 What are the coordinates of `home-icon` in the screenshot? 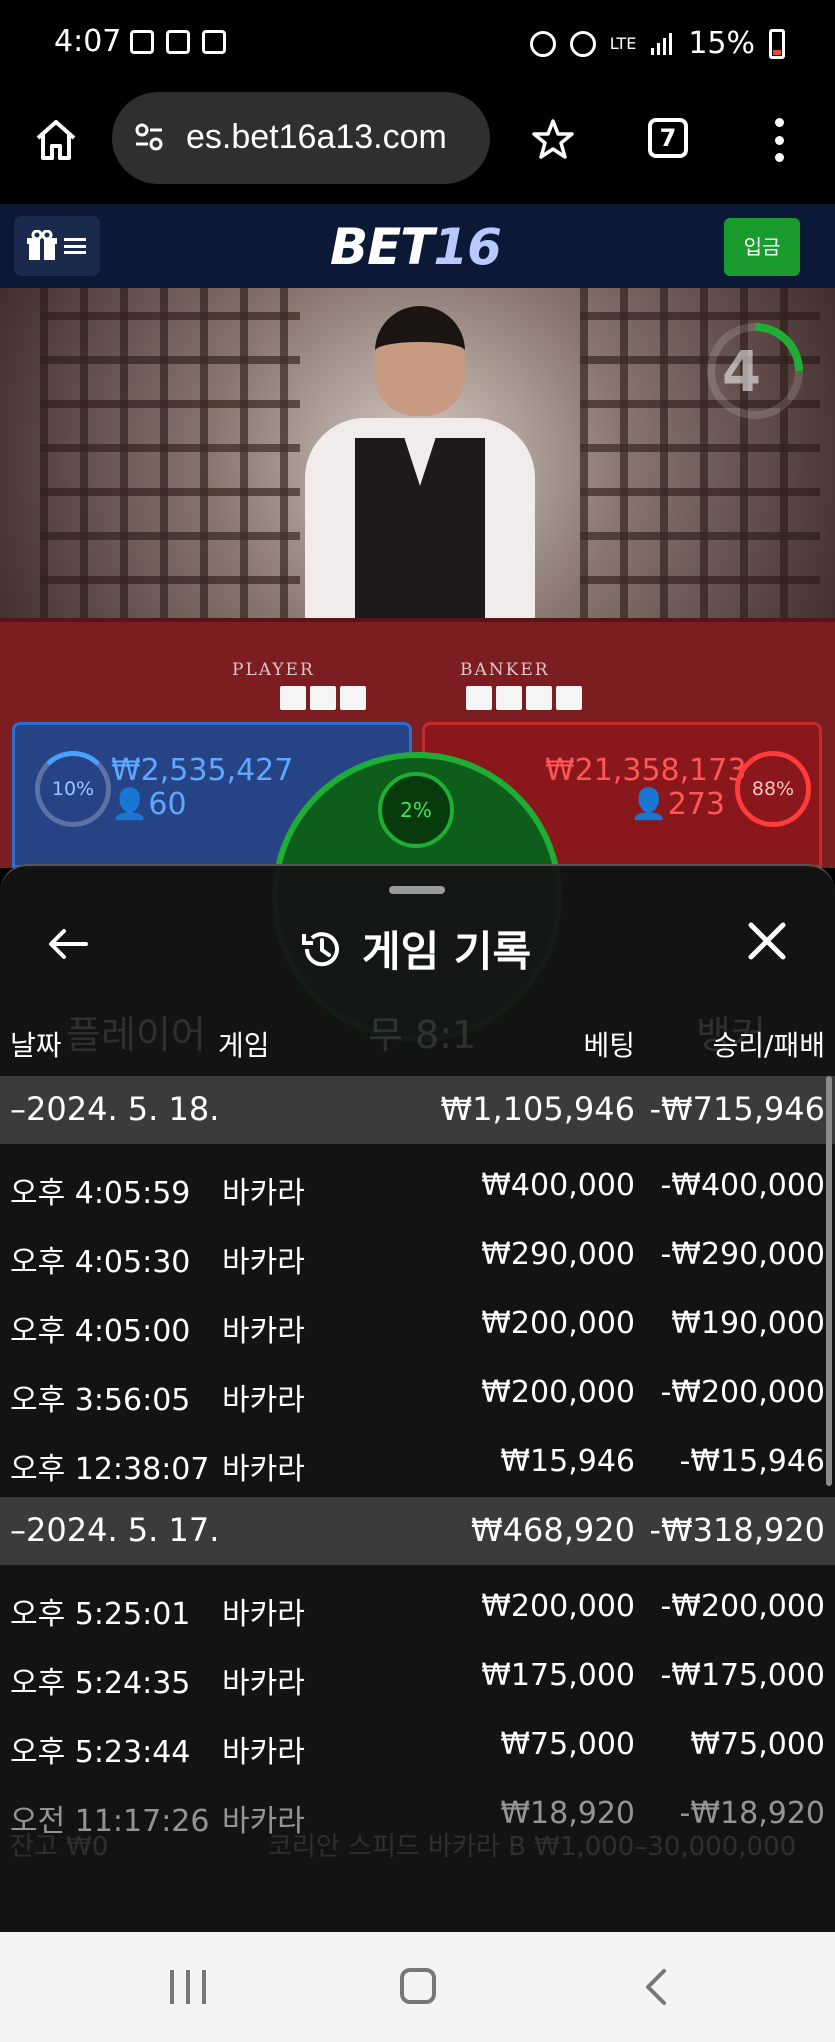 It's located at (56, 140).